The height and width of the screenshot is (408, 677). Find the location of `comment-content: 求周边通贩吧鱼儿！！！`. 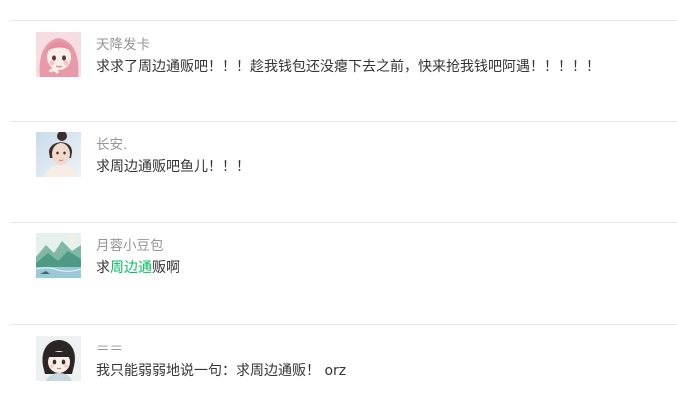

comment-content: 求周边通贩吧鱼儿！！！ is located at coordinates (173, 167).